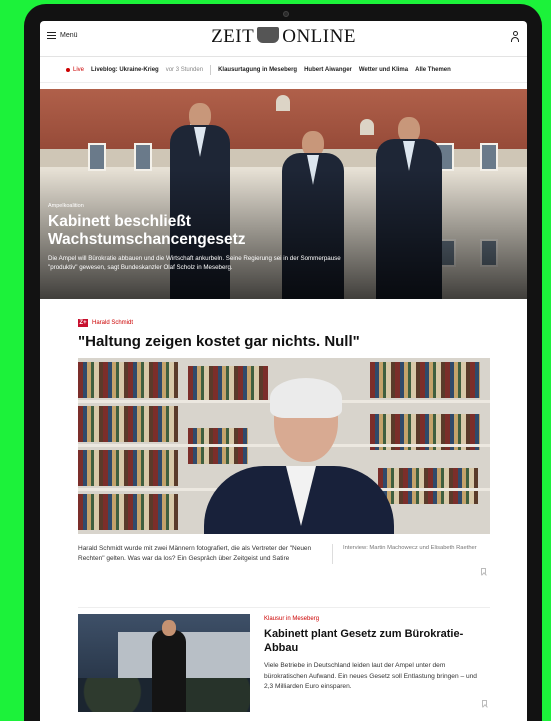 Image resolution: width=551 pixels, height=721 pixels. Describe the element at coordinates (211, 69) in the screenshot. I see `nav-divider` at that location.